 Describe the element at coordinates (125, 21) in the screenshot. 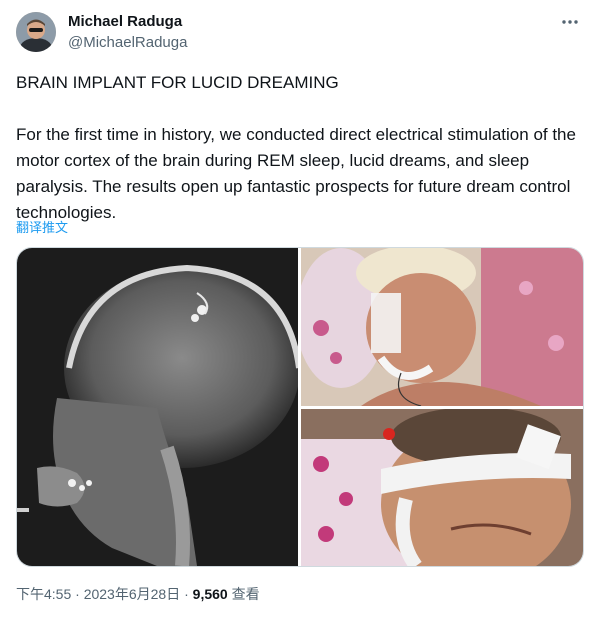

I see `author-display-name: Michael Raduga` at that location.